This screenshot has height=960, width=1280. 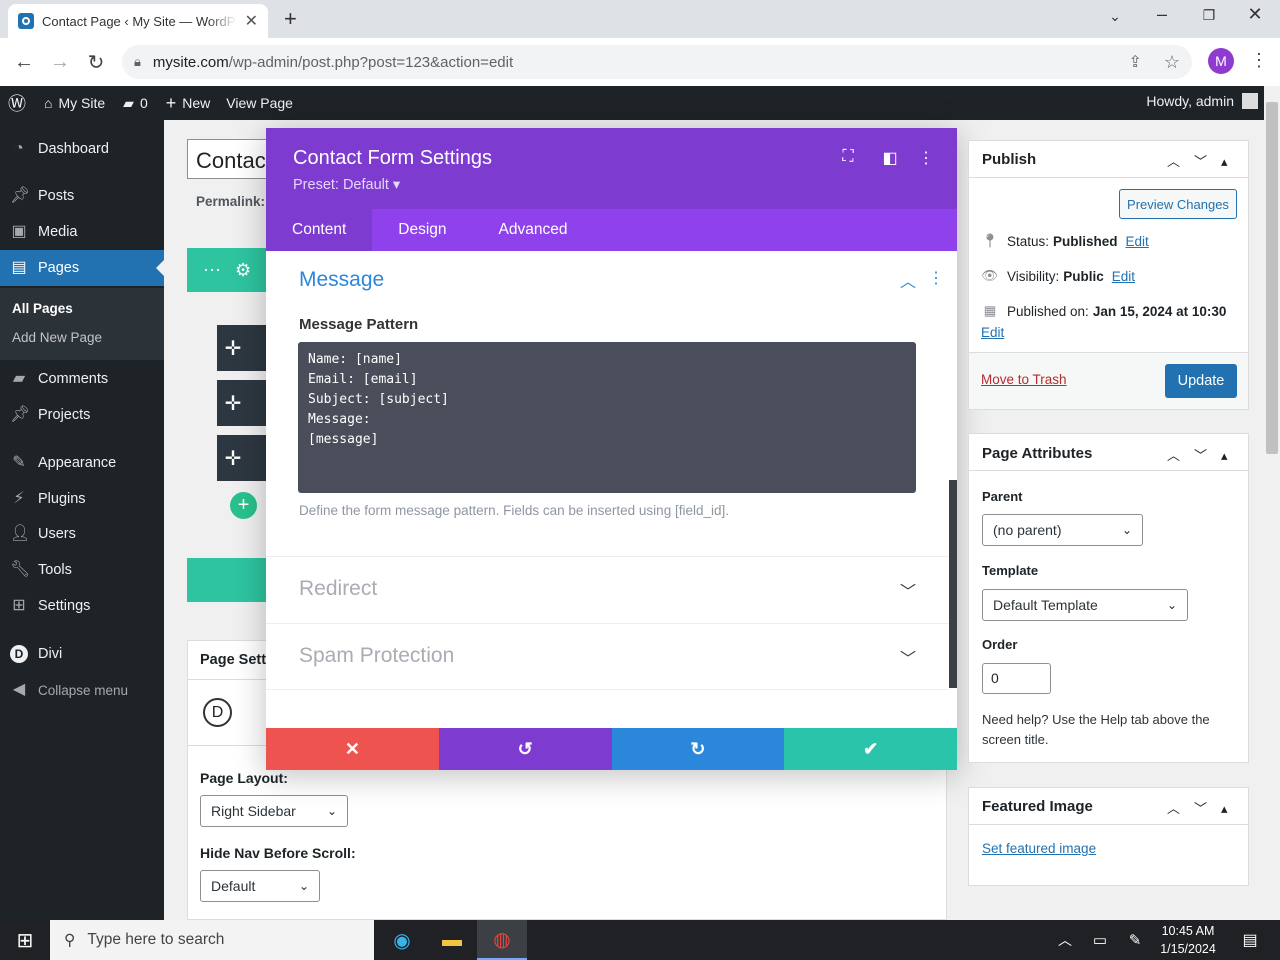 What do you see at coordinates (24, 62) in the screenshot?
I see `back-icon: ←` at bounding box center [24, 62].